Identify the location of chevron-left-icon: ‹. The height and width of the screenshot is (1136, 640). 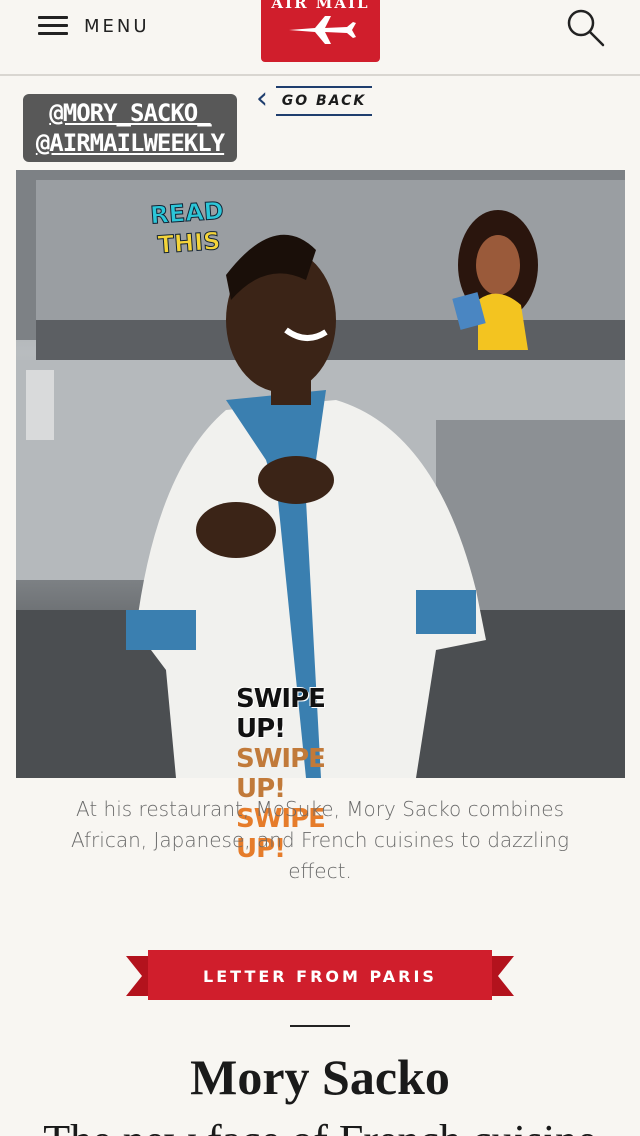
(262, 98).